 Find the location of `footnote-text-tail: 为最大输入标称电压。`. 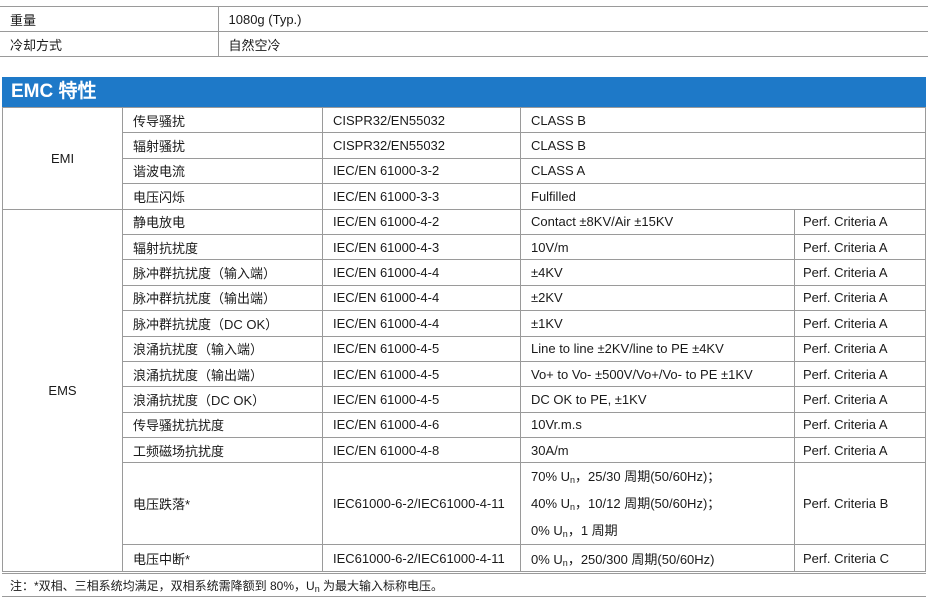

footnote-text-tail: 为最大输入标称电压。 is located at coordinates (381, 586).